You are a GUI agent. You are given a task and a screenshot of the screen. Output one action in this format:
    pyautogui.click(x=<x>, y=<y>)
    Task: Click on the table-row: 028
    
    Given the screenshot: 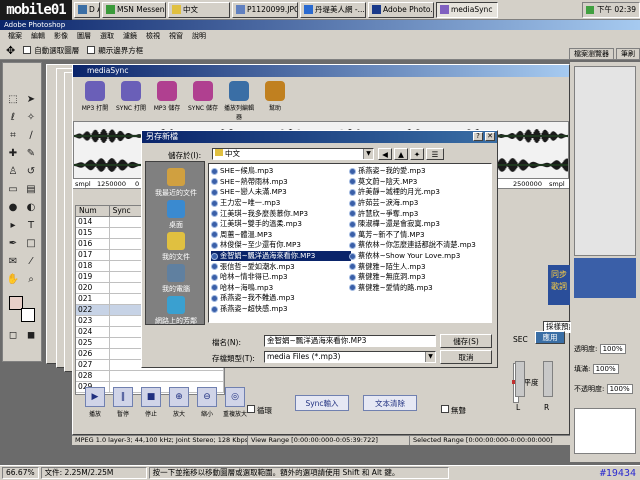 What is the action you would take?
    pyautogui.click(x=150, y=376)
    